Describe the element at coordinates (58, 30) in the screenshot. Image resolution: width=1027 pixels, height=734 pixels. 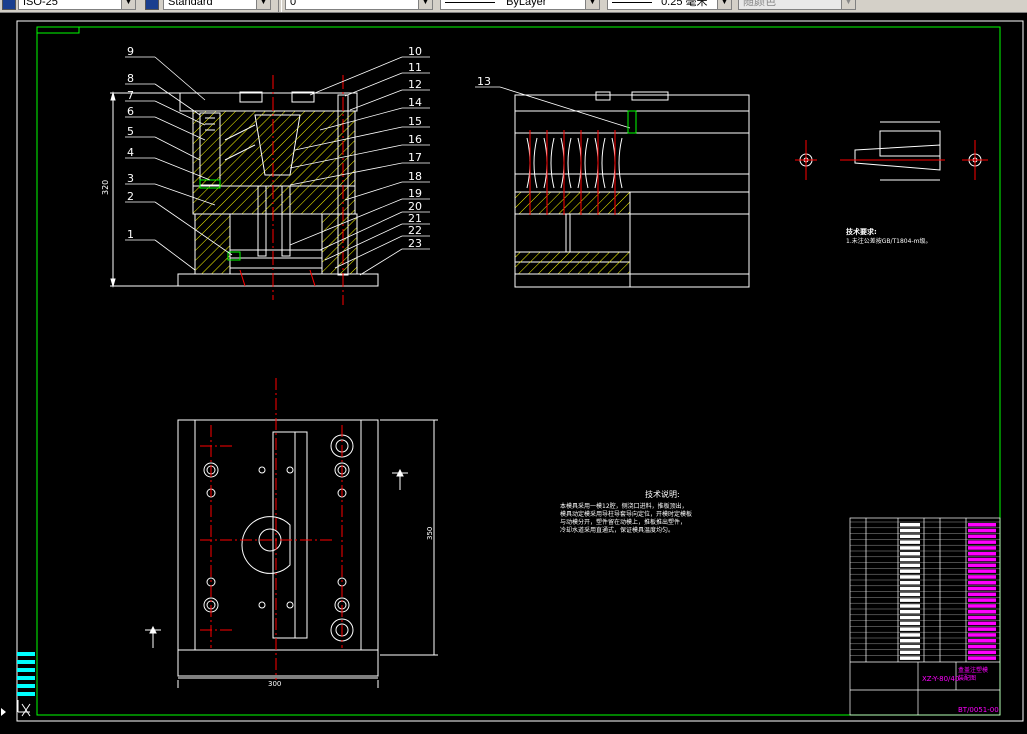
I see `frame-corner-mark` at that location.